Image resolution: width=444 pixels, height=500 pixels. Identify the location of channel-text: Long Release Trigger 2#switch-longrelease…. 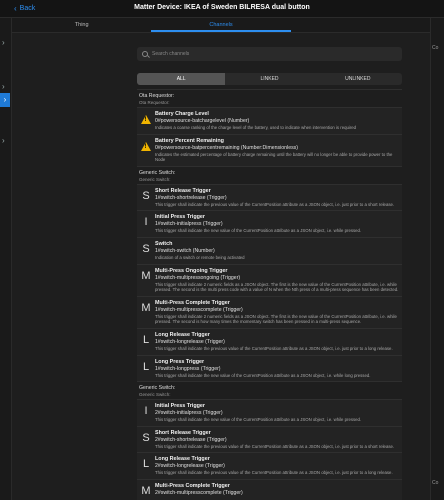
(277, 465).